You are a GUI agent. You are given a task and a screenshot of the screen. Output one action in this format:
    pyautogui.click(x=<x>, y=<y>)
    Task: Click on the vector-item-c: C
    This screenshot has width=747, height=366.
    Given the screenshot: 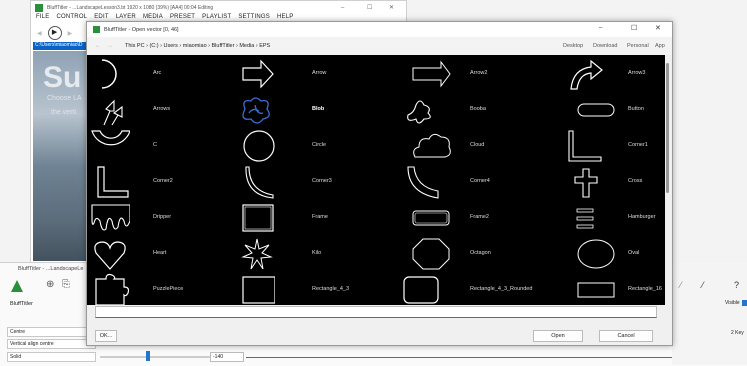 What is the action you would take?
    pyautogui.click(x=159, y=146)
    